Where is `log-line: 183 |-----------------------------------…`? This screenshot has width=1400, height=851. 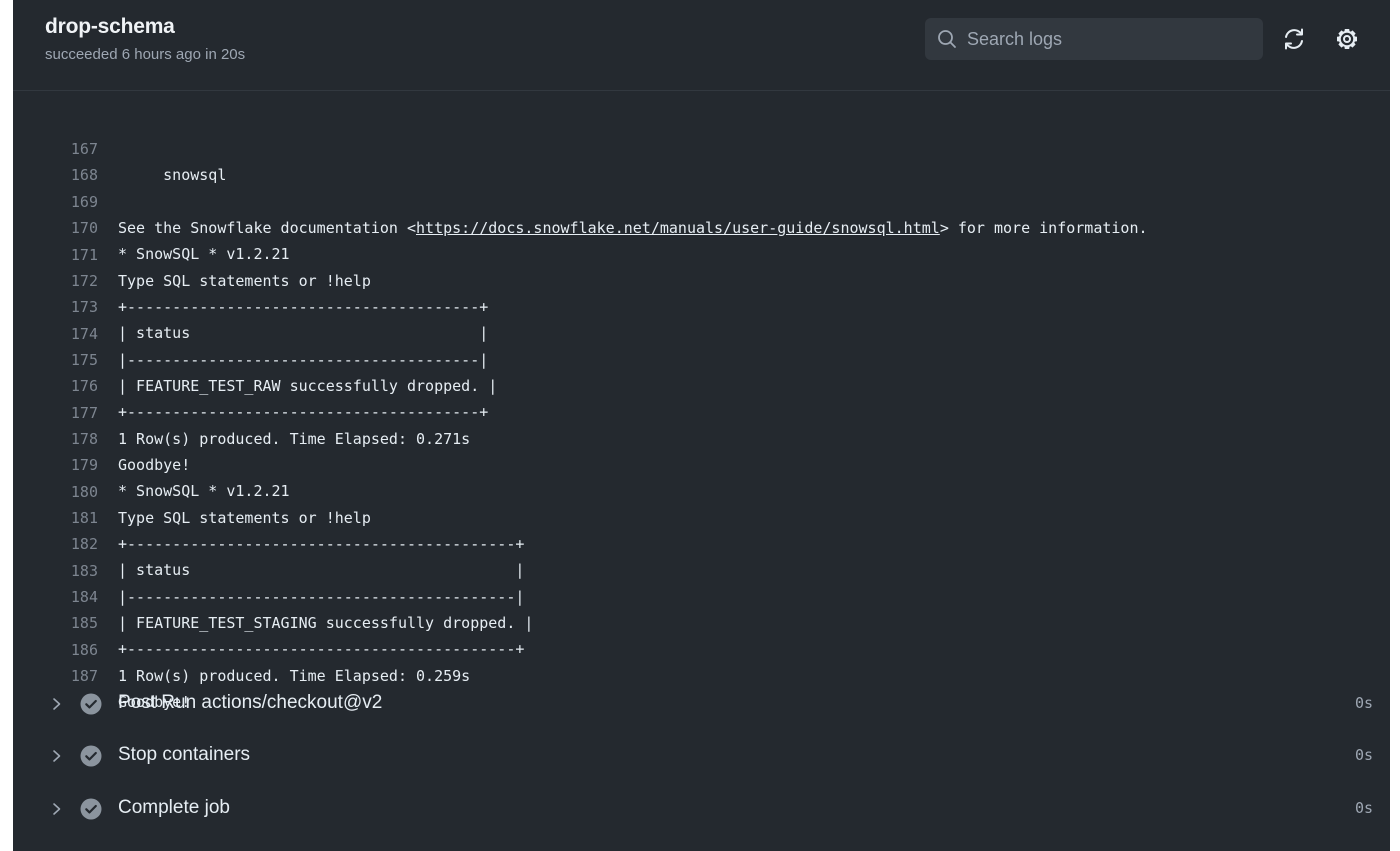
log-line: 183 |-----------------------------------… is located at coordinates (701, 569).